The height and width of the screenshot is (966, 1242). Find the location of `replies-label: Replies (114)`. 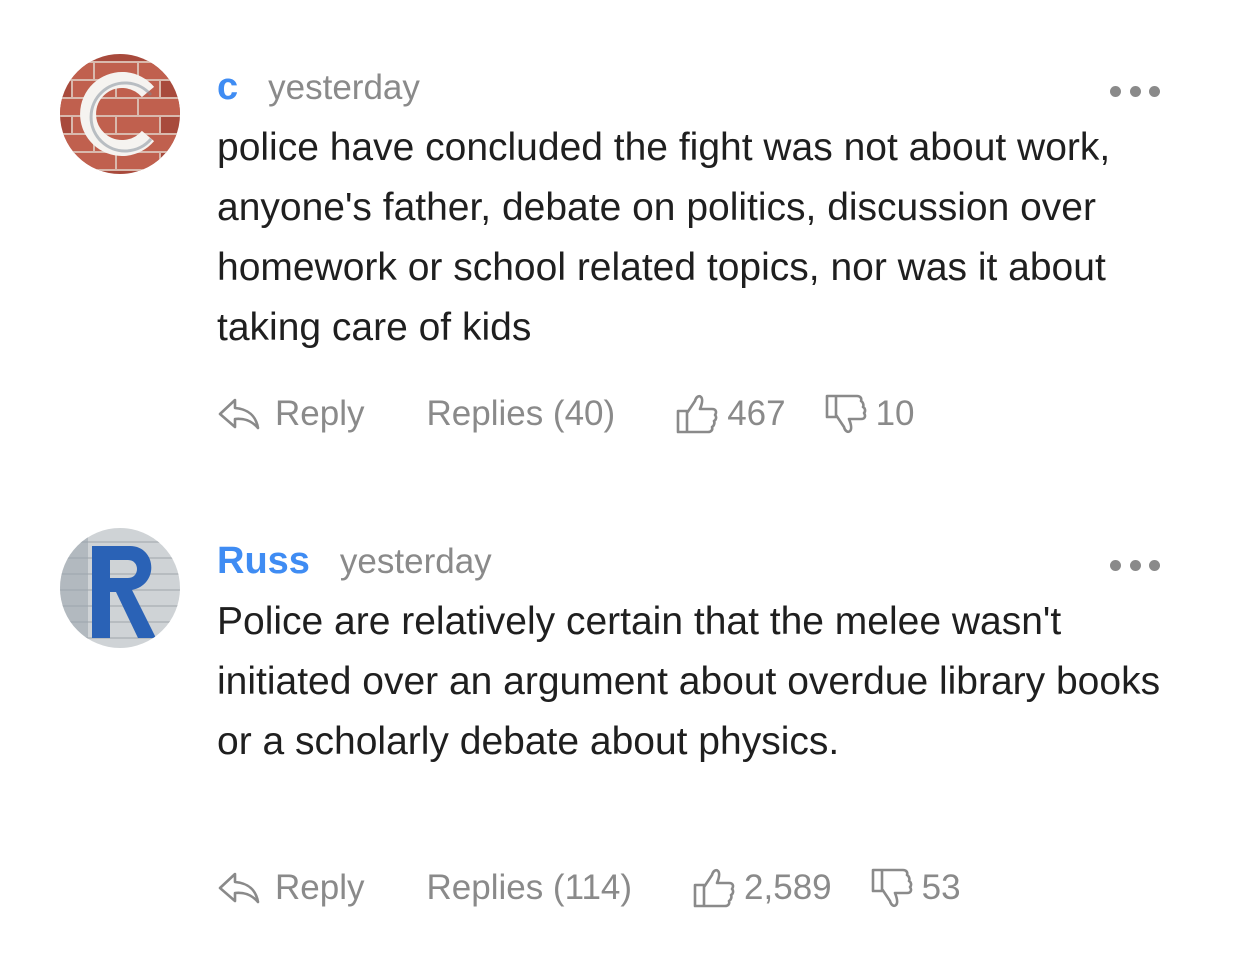

replies-label: Replies (114) is located at coordinates (529, 887).